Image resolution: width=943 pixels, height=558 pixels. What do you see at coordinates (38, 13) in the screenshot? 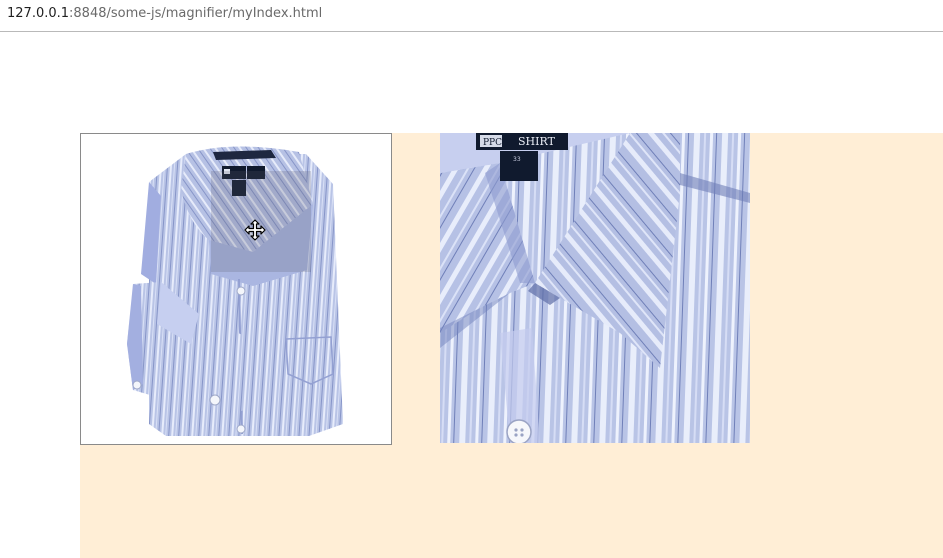
I see `url-host: 127.0.0.1` at bounding box center [38, 13].